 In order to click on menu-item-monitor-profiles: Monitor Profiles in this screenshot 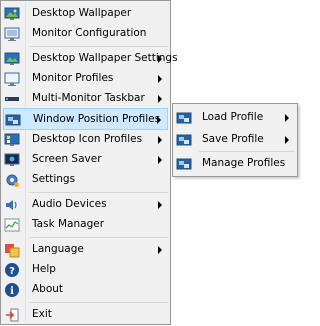, I will do `click(85, 79)`.